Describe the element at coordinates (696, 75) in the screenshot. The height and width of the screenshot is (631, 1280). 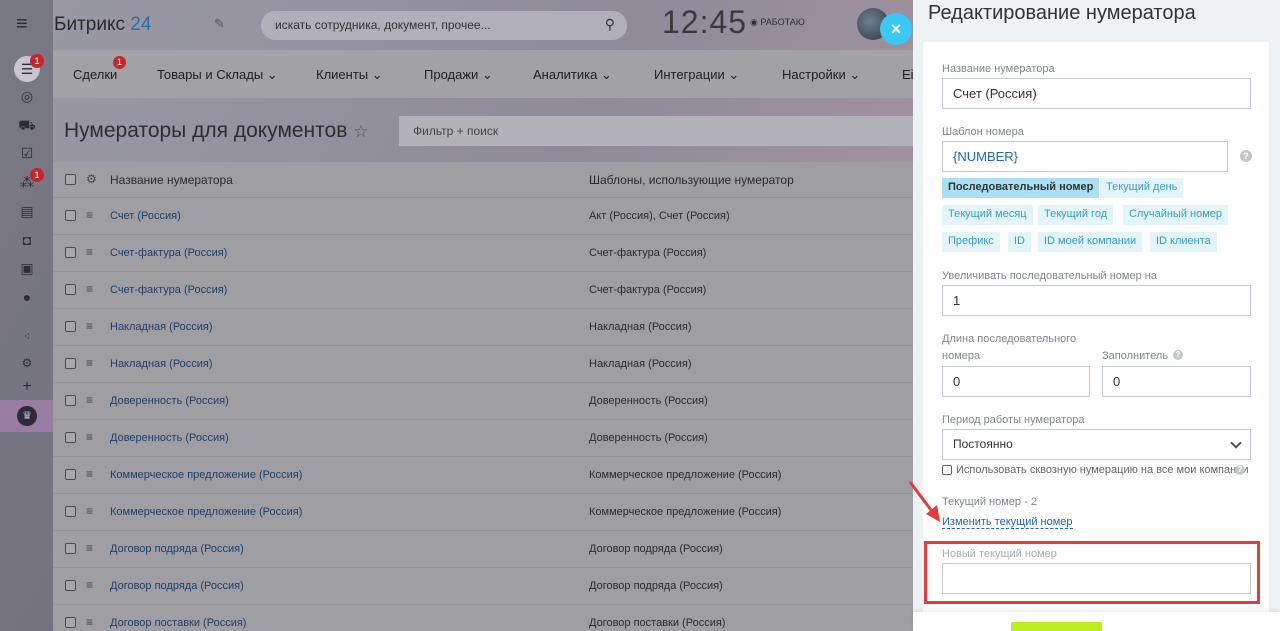
I see `menu-item-integrations: Интеграции ⌄` at that location.